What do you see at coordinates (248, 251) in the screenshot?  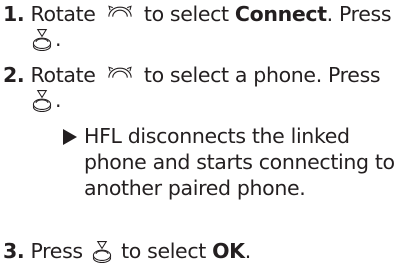 I see `step-3-text-end: .` at bounding box center [248, 251].